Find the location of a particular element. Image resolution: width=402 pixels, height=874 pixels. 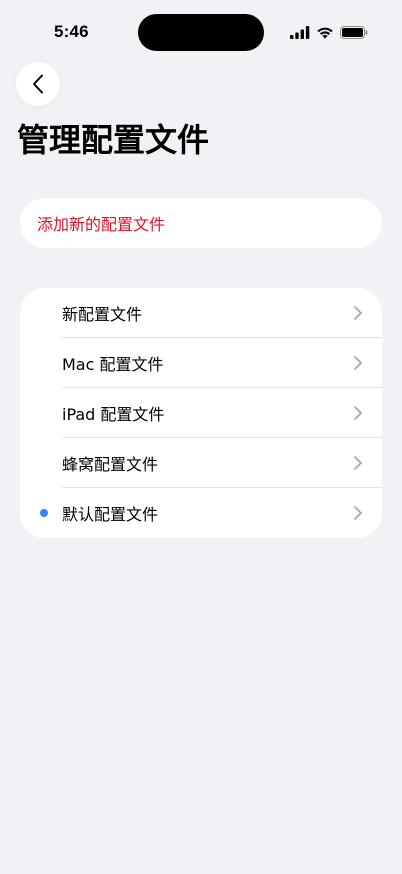

page-title: 管理配置文件 is located at coordinates (113, 140).